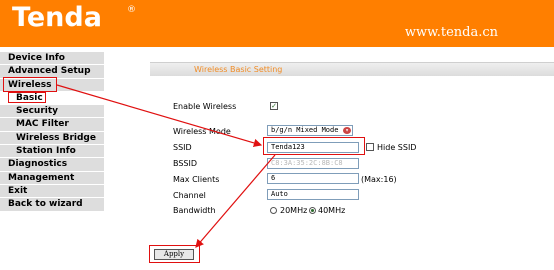  What do you see at coordinates (307, 163) in the screenshot?
I see `bssid-value: C8:3A:35:2C:8B:C8` at bounding box center [307, 163].